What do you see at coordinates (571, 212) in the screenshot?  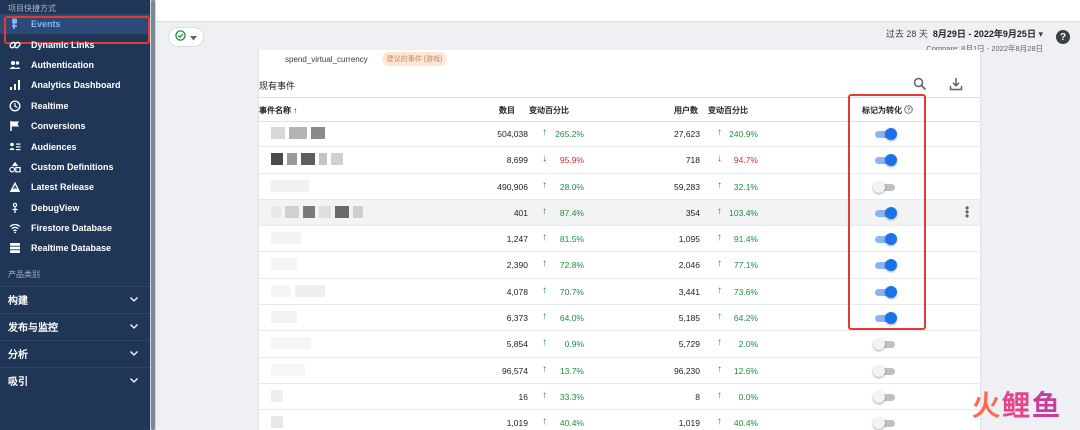 I see `count-change: 87.4%` at bounding box center [571, 212].